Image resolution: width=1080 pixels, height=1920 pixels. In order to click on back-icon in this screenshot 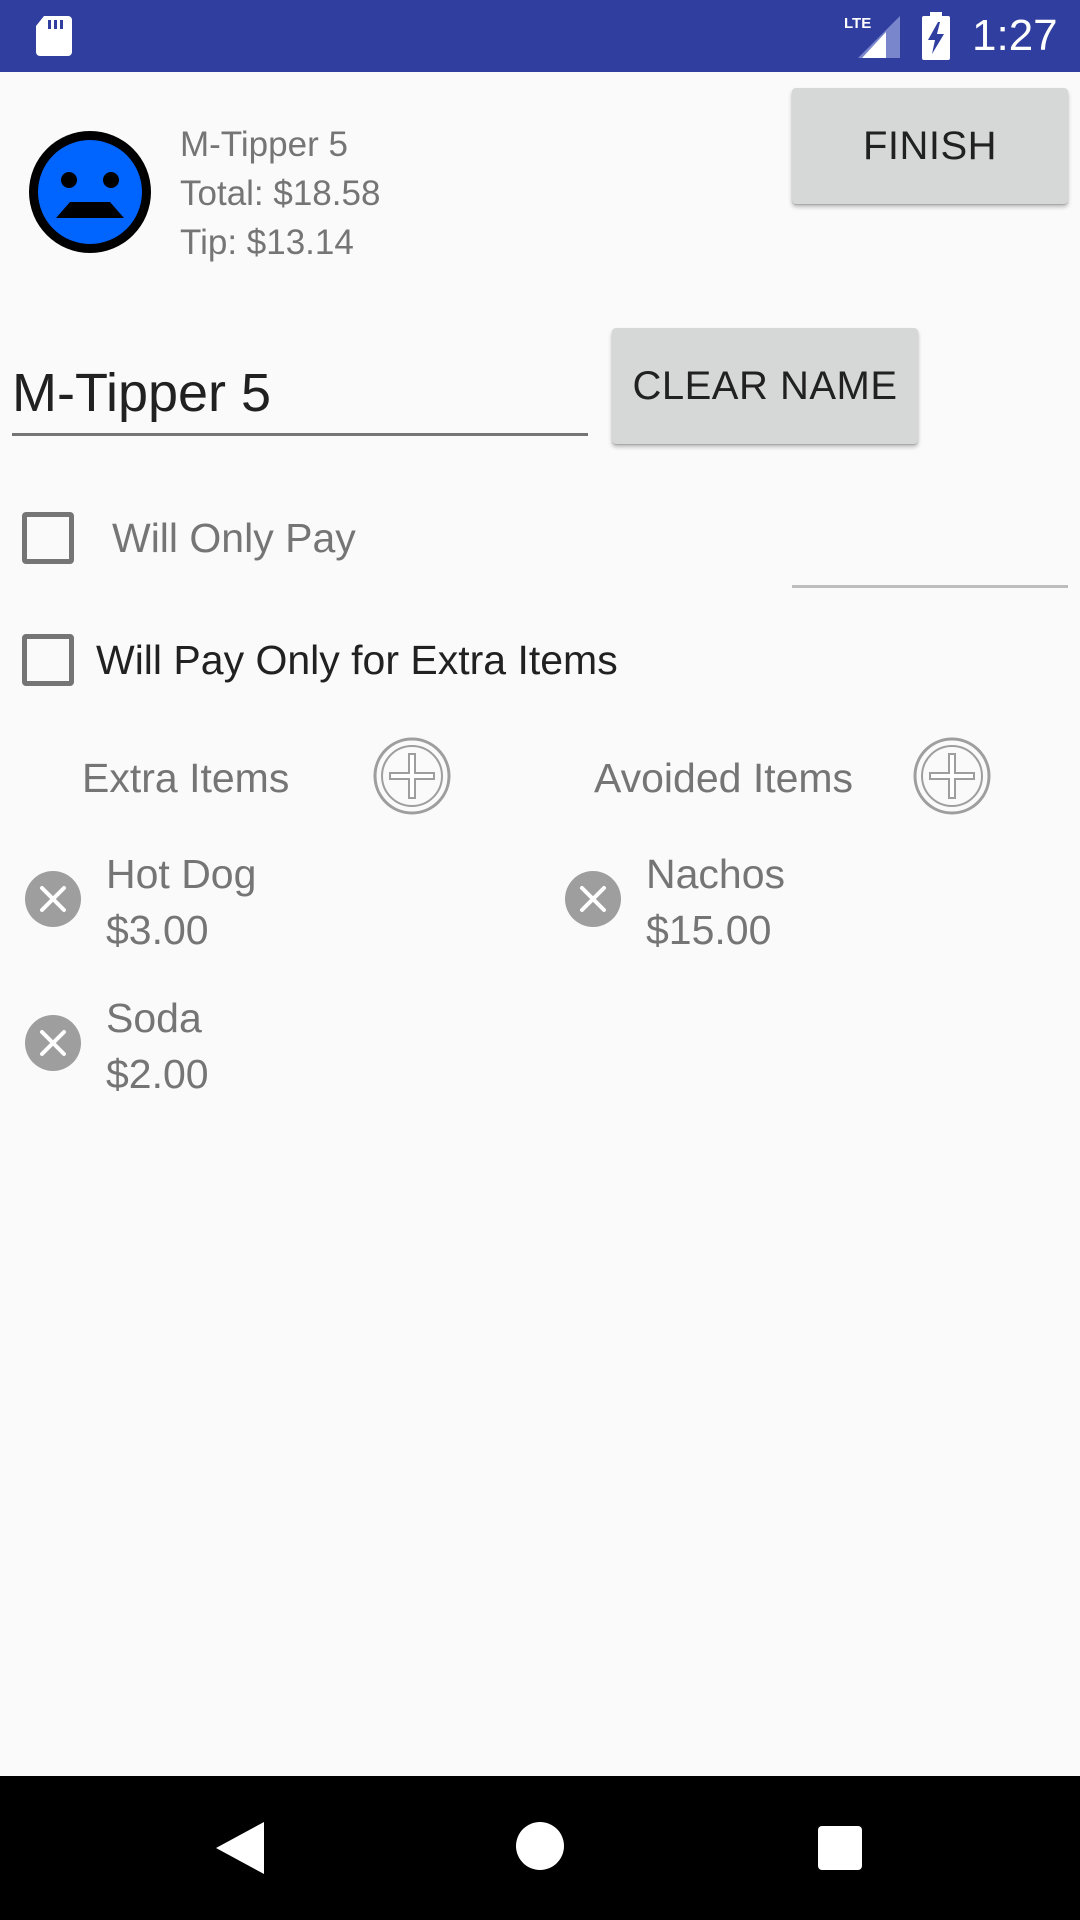, I will do `click(240, 1848)`.